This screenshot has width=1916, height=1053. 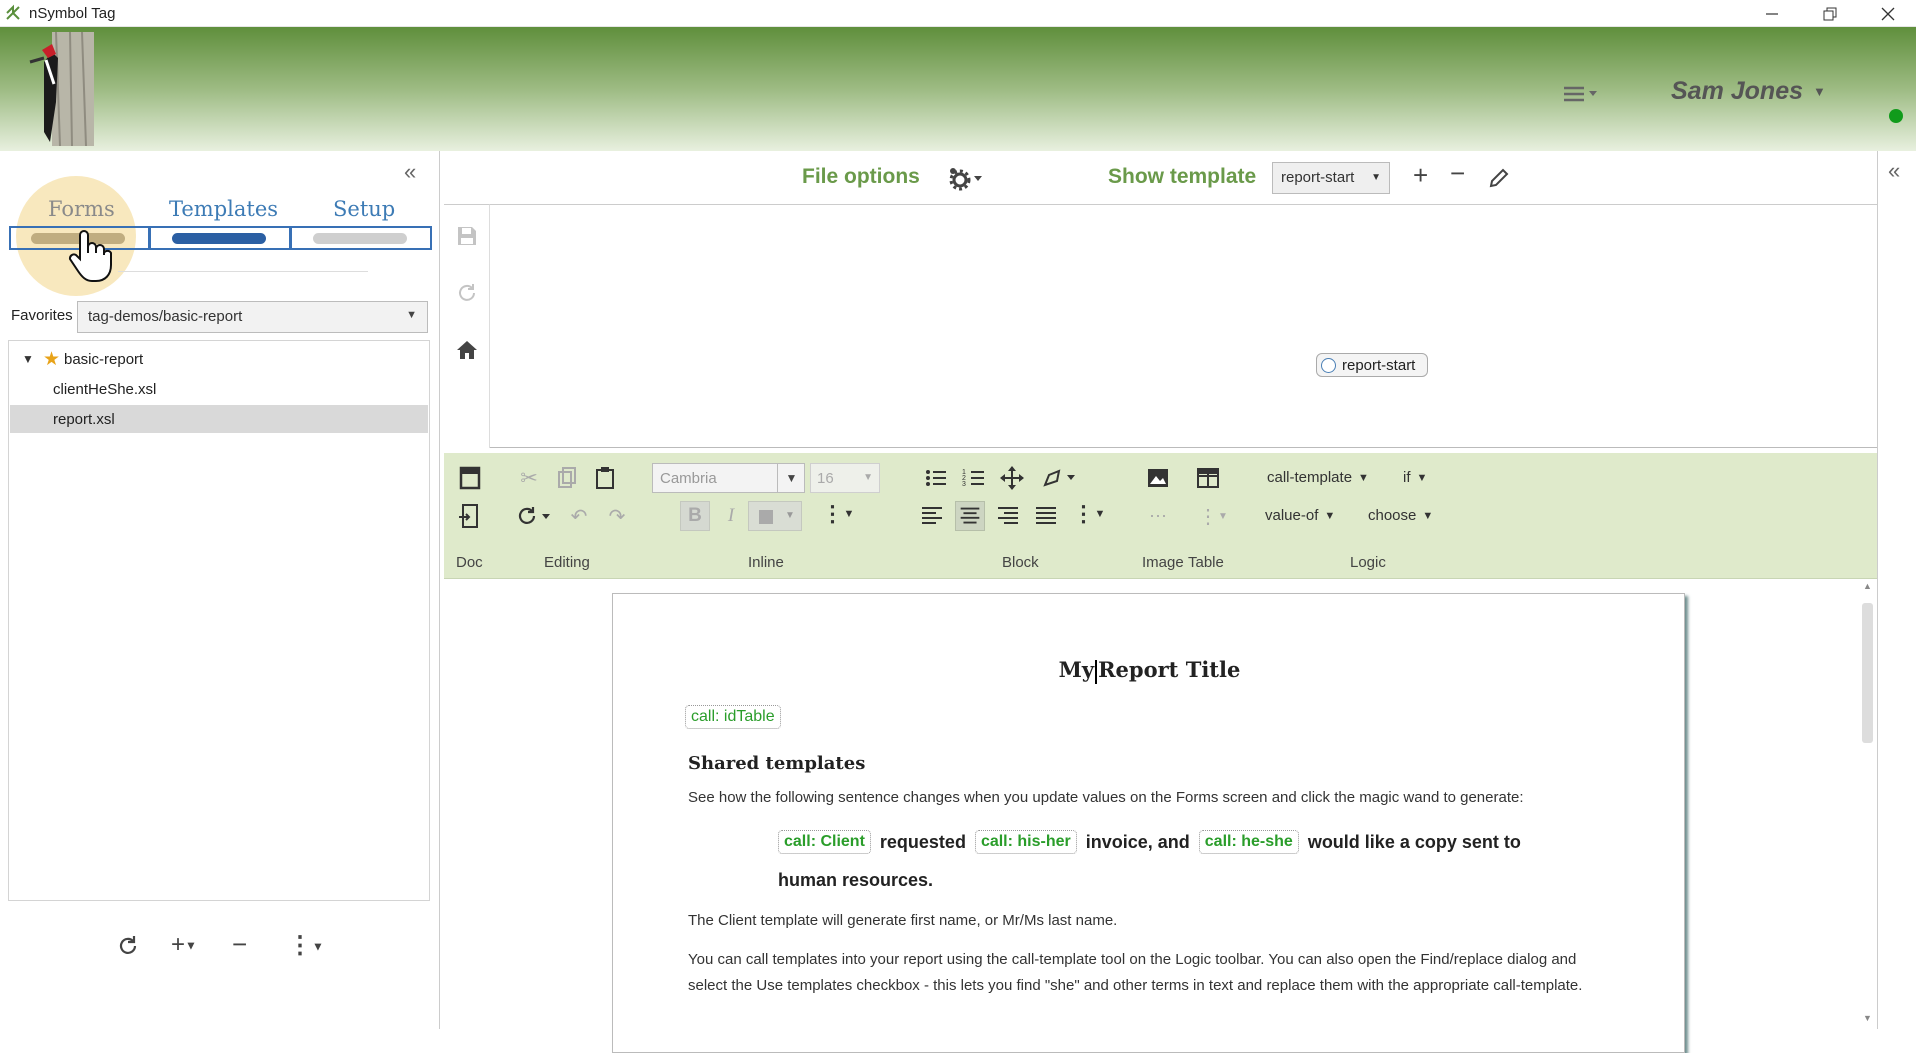 I want to click on add-template-button: +, so click(x=1420, y=175).